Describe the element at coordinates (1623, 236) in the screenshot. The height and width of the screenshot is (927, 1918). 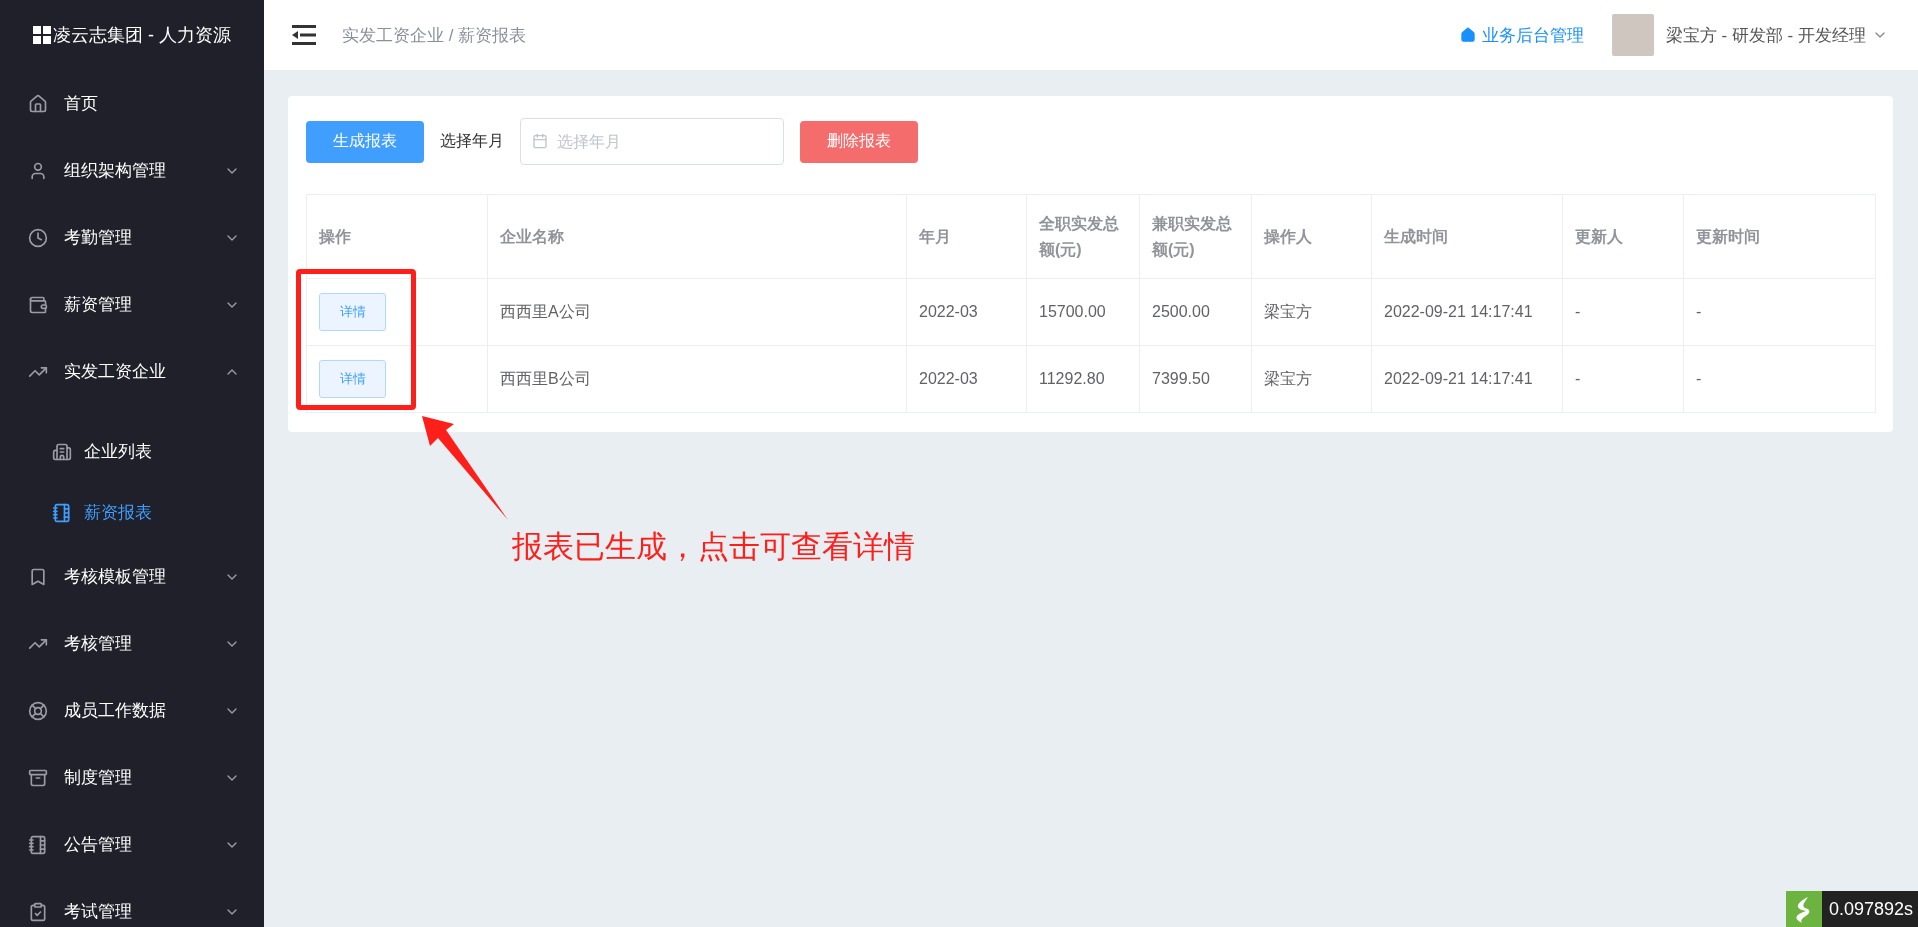
I see `column-header: 更新人` at that location.